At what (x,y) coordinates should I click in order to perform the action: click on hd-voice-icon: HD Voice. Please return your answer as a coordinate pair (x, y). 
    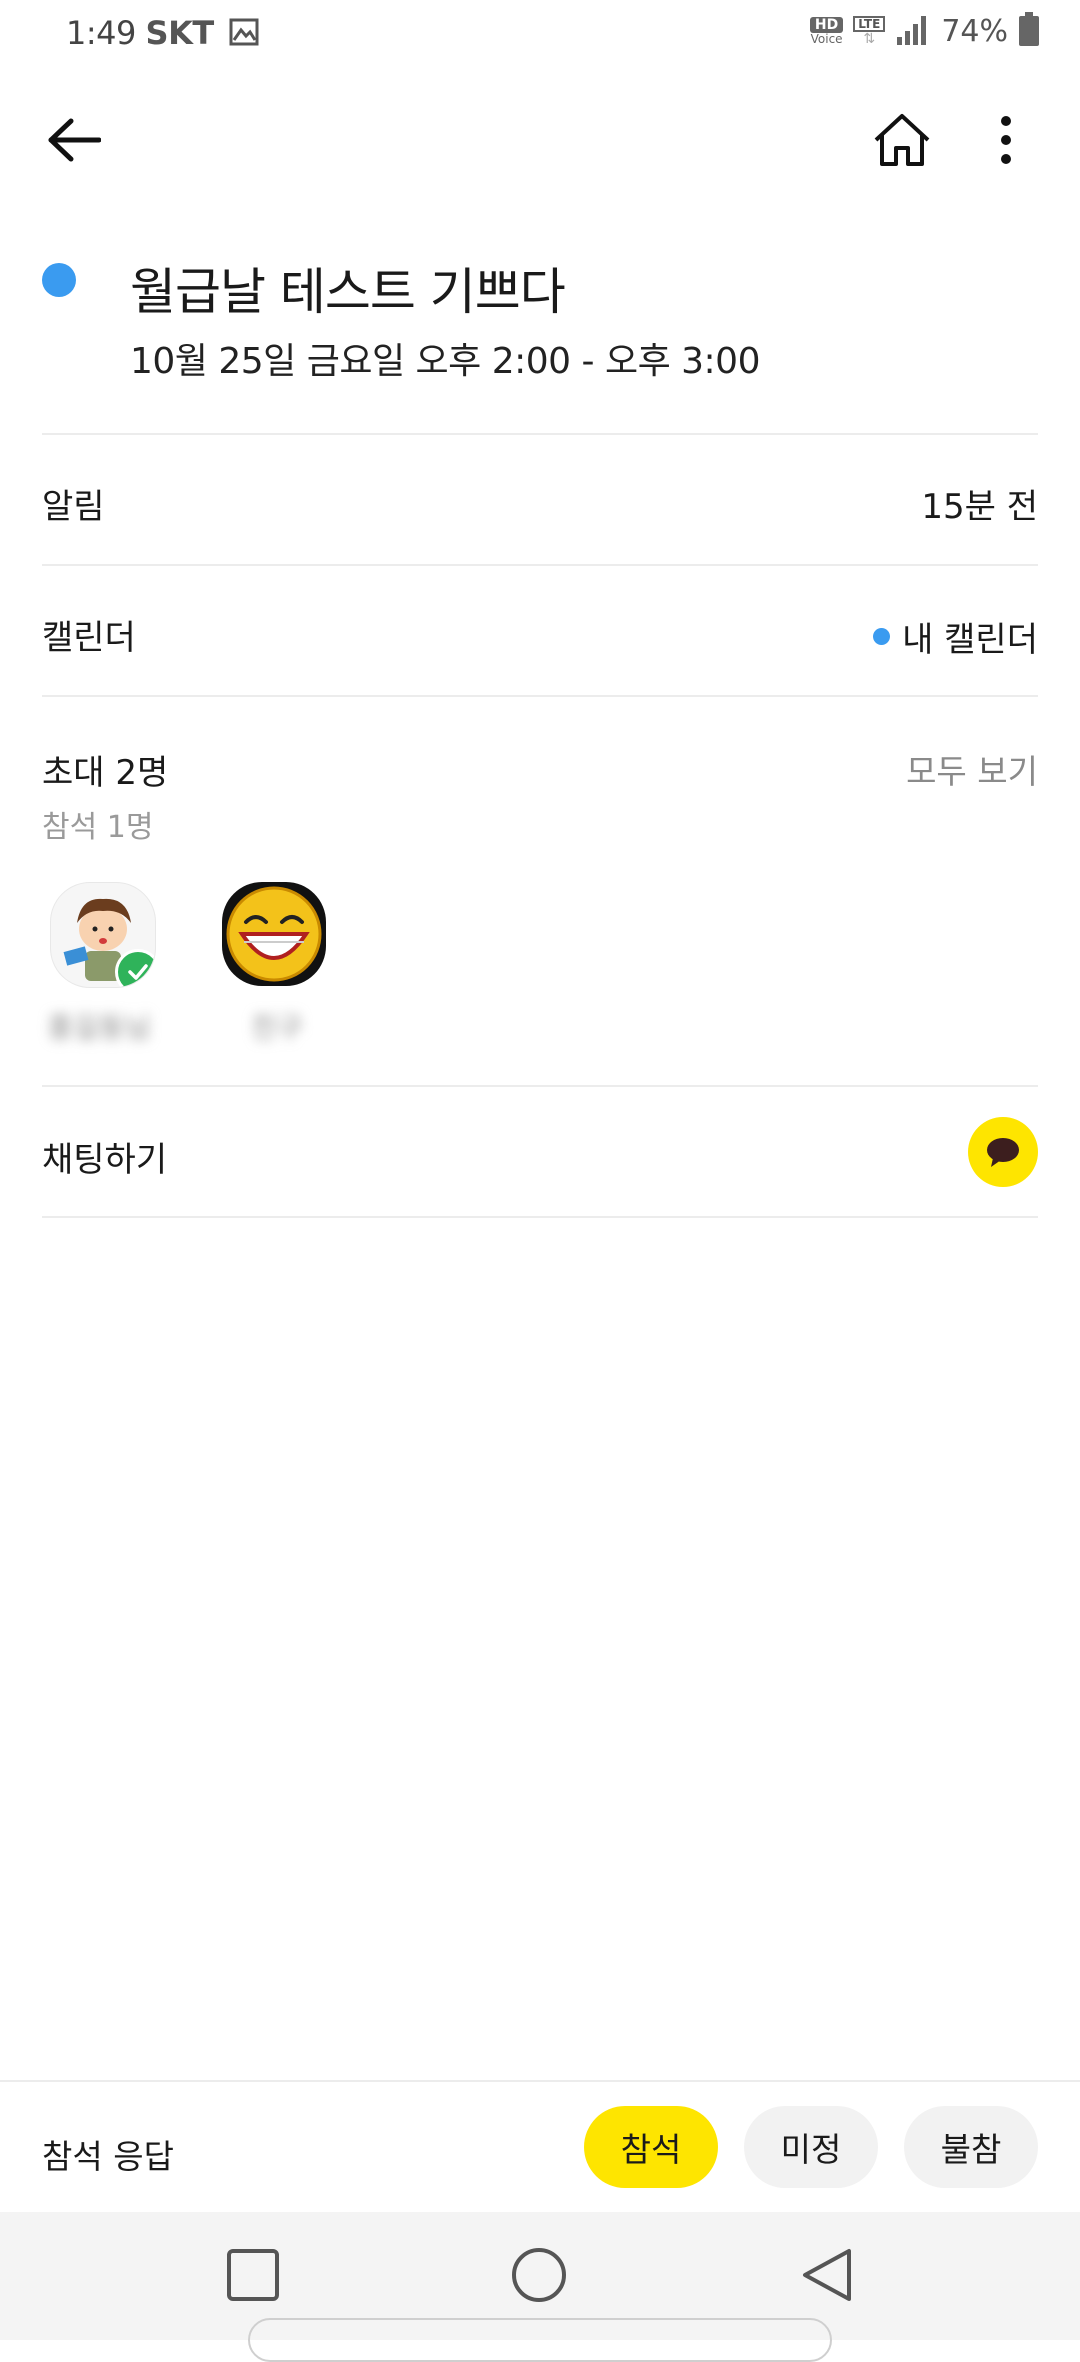
    Looking at the image, I should click on (826, 31).